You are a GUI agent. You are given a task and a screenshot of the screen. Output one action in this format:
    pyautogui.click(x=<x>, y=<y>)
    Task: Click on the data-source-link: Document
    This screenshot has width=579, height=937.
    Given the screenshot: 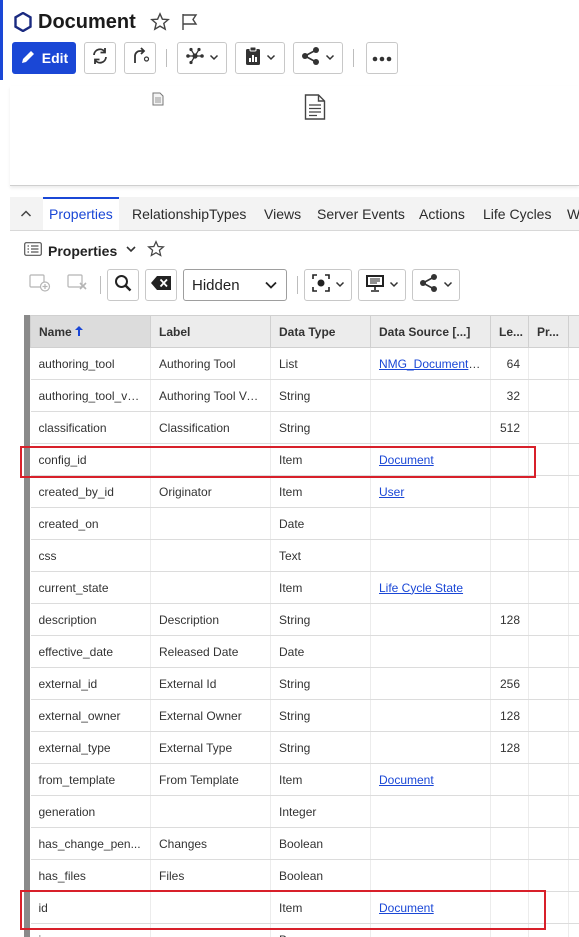 What is the action you would take?
    pyautogui.click(x=406, y=780)
    